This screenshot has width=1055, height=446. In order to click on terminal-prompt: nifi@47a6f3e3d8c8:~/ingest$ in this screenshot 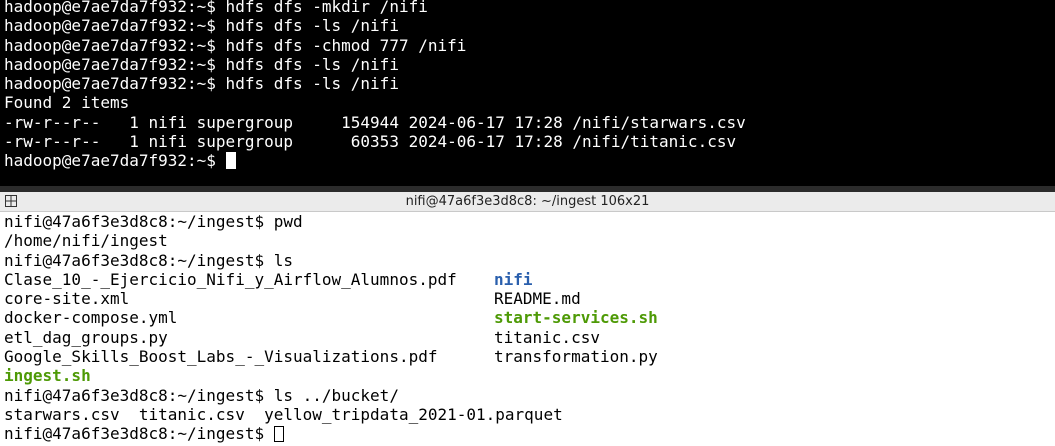, I will do `click(139, 434)`.